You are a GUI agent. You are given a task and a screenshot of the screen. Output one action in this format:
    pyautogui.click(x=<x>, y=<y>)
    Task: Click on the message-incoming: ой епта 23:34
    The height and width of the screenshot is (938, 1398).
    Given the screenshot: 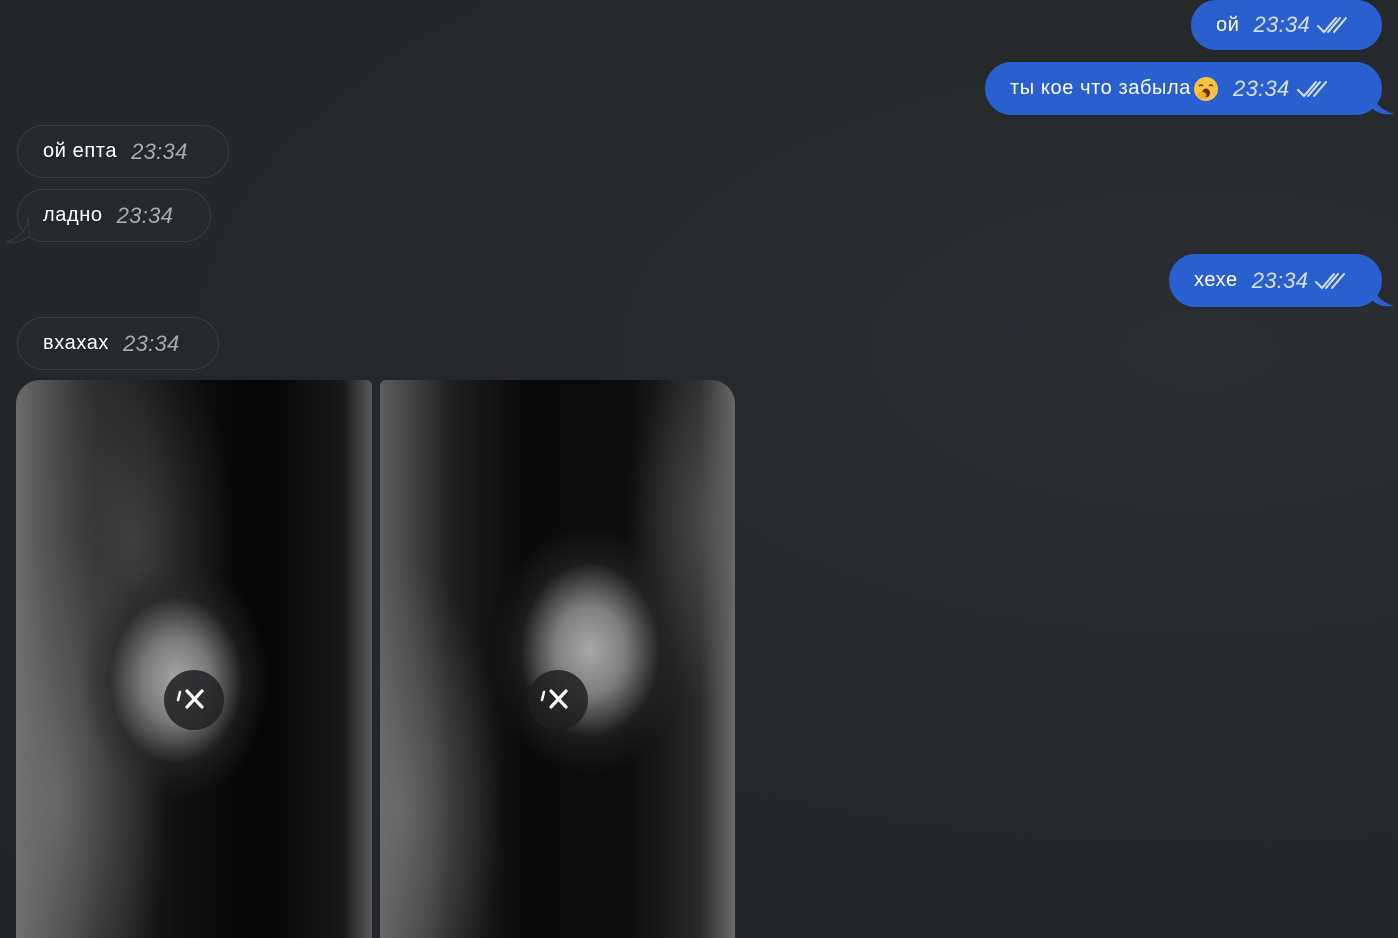 What is the action you would take?
    pyautogui.click(x=123, y=151)
    